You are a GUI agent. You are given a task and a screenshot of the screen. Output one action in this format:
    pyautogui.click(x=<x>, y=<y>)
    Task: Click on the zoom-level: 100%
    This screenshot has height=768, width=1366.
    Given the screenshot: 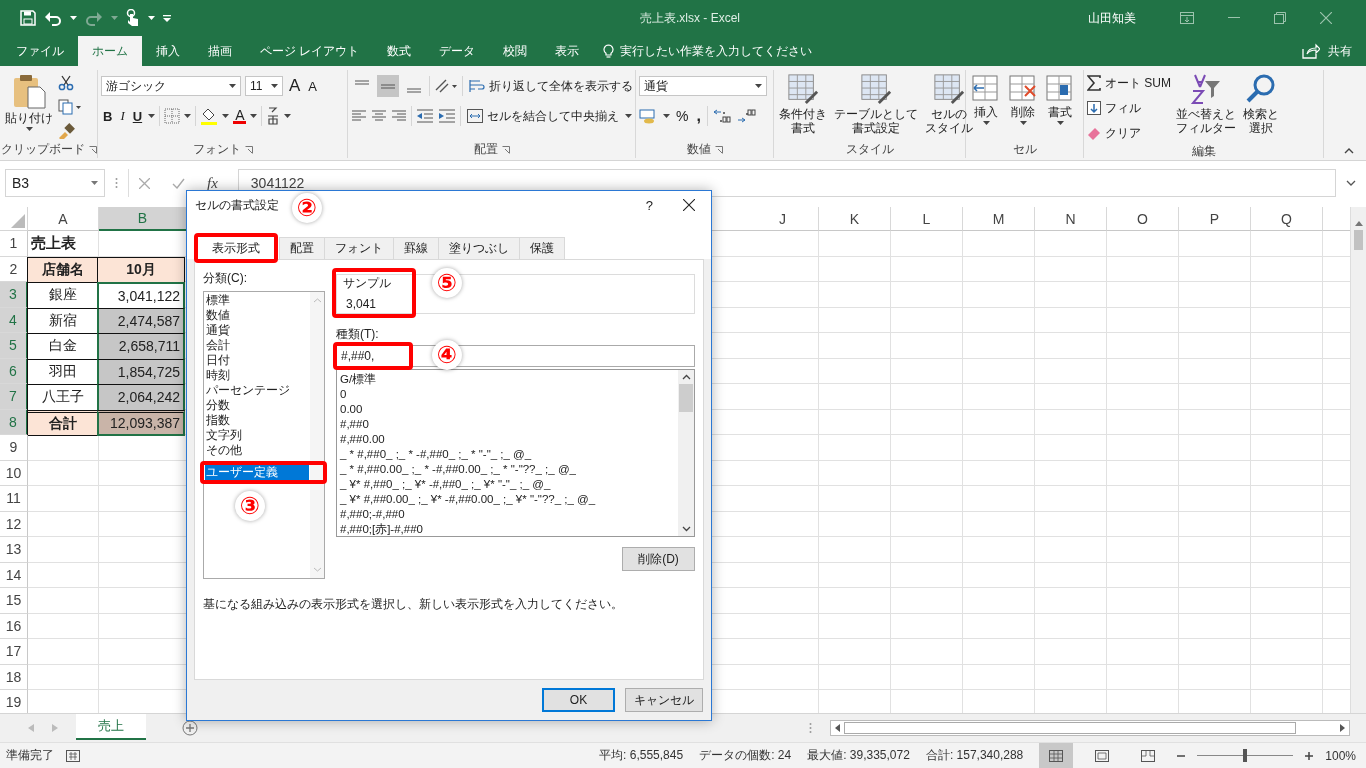 What is the action you would take?
    pyautogui.click(x=1340, y=755)
    